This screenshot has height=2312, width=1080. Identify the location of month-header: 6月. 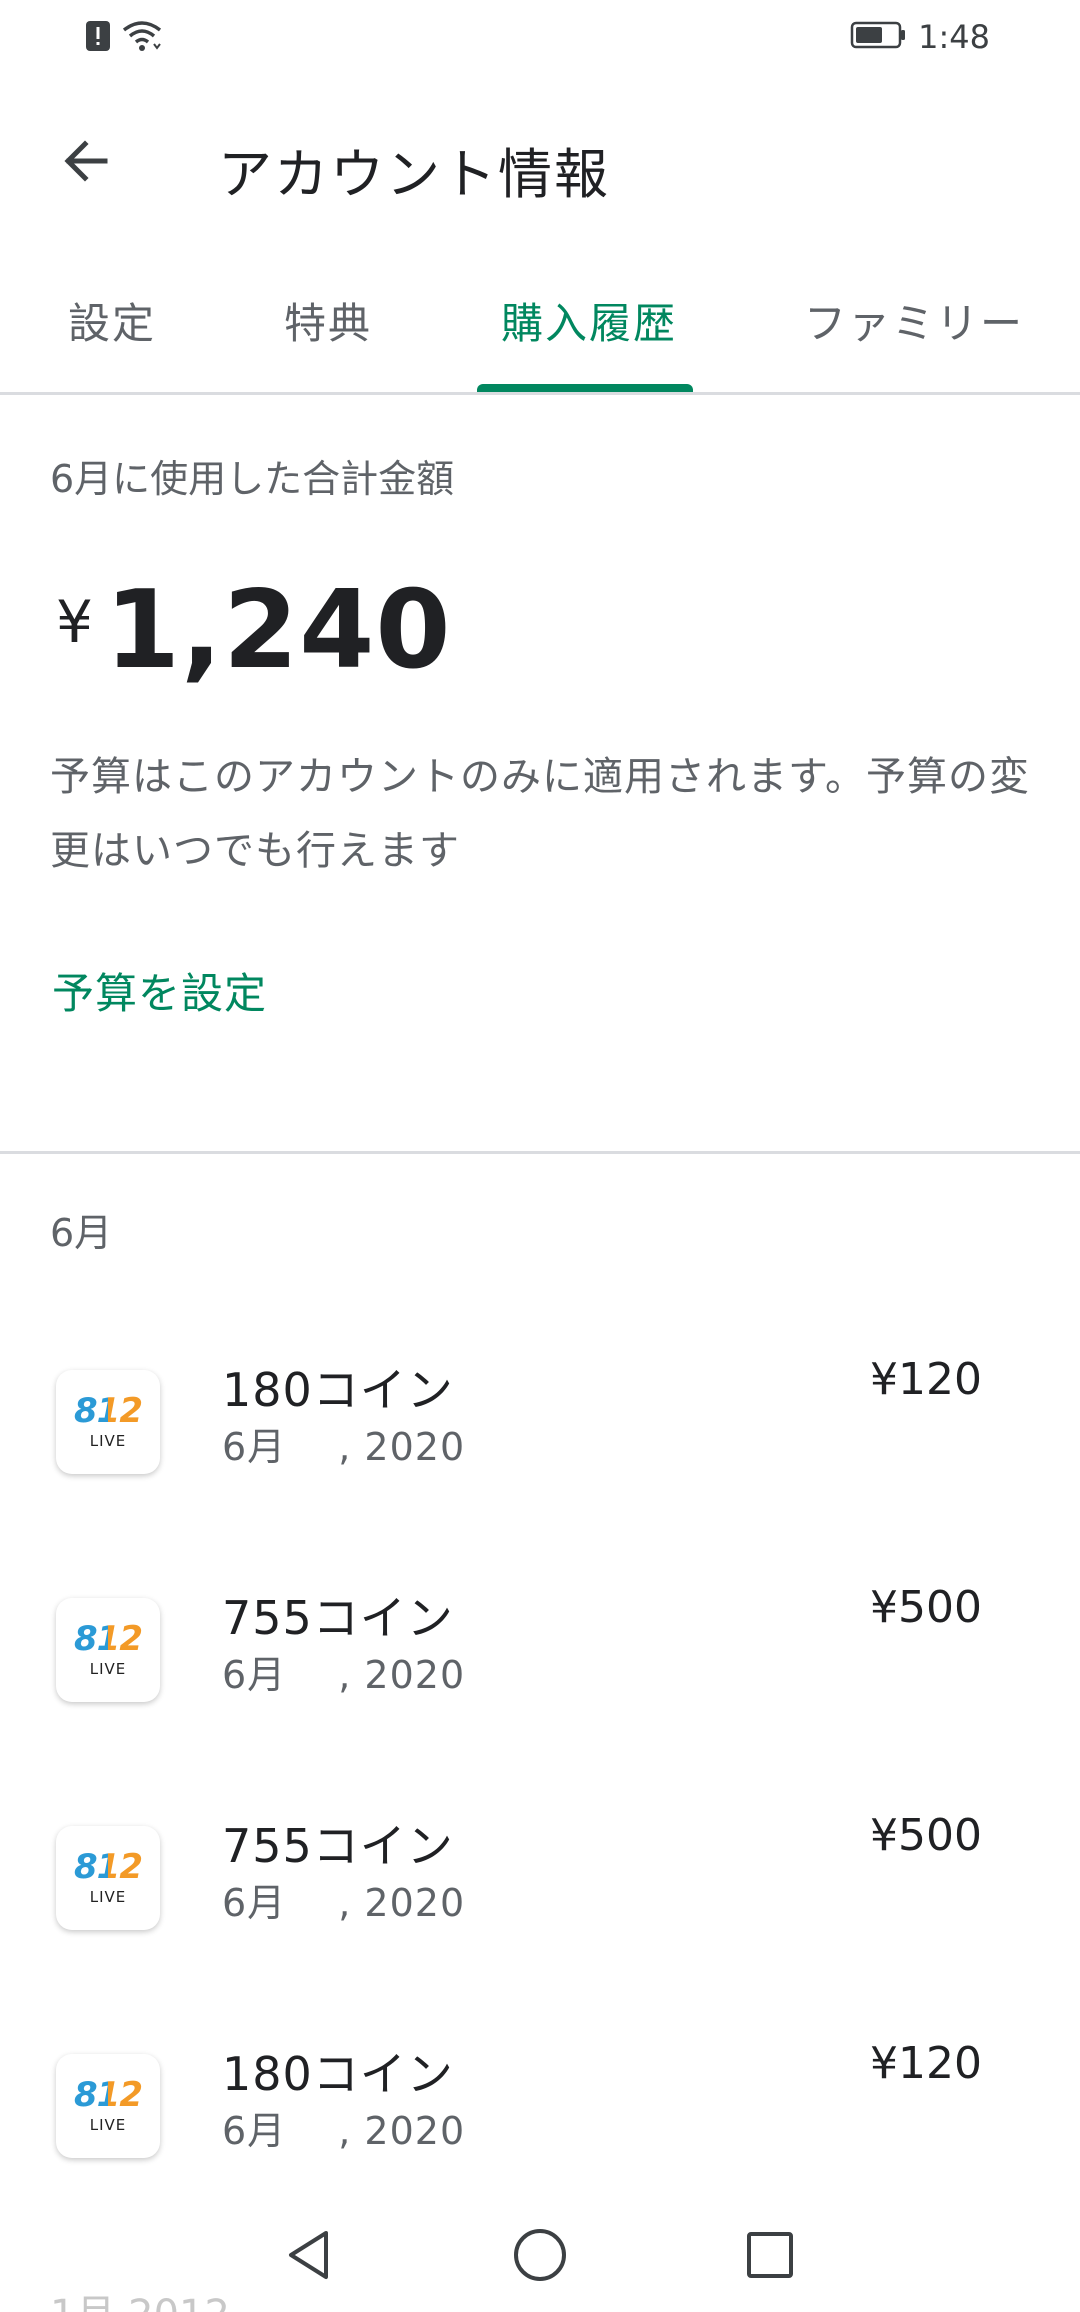
(81, 1233).